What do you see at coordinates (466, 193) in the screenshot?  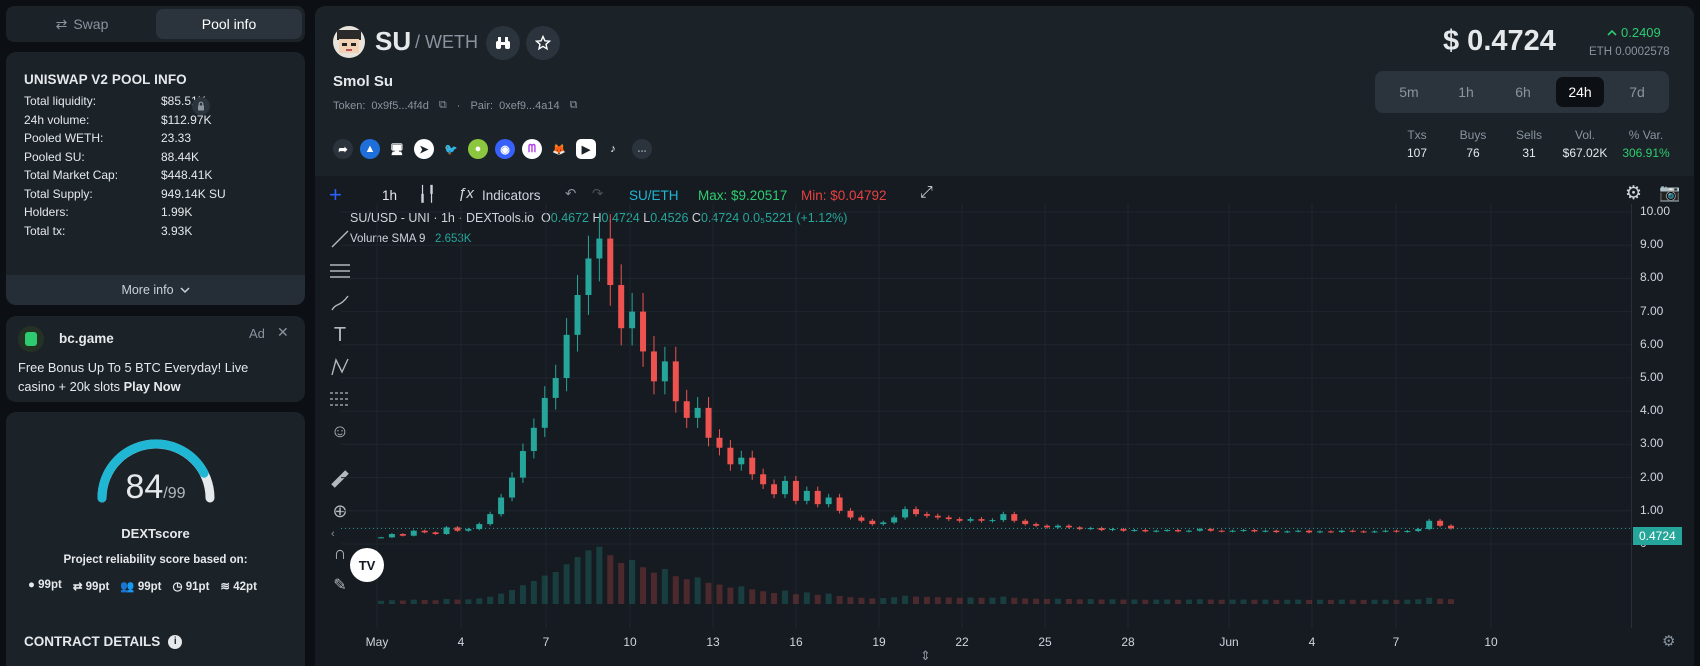 I see `indicators-icon: ƒx` at bounding box center [466, 193].